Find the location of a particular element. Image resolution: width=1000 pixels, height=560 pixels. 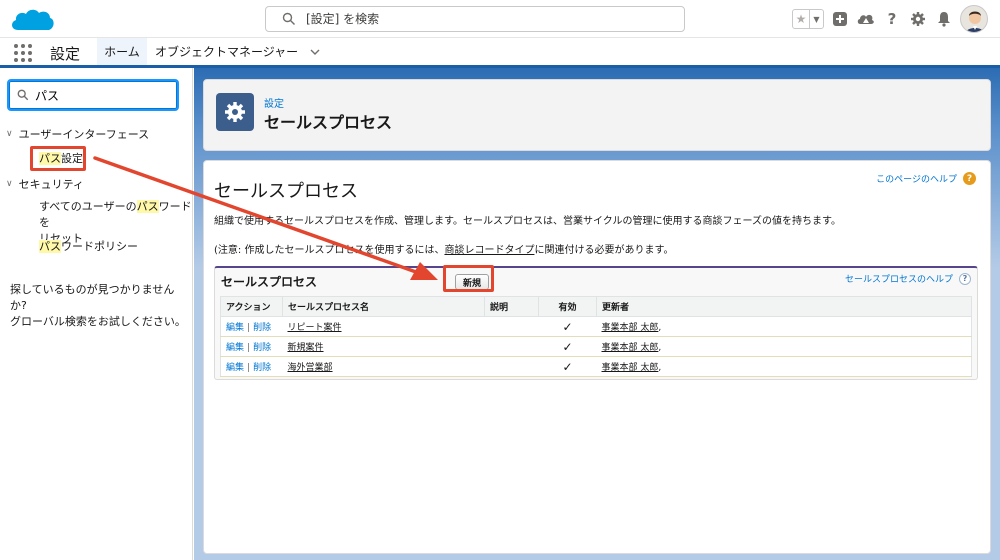

tree-node-security: ∨ セキュリティ is located at coordinates (45, 184).